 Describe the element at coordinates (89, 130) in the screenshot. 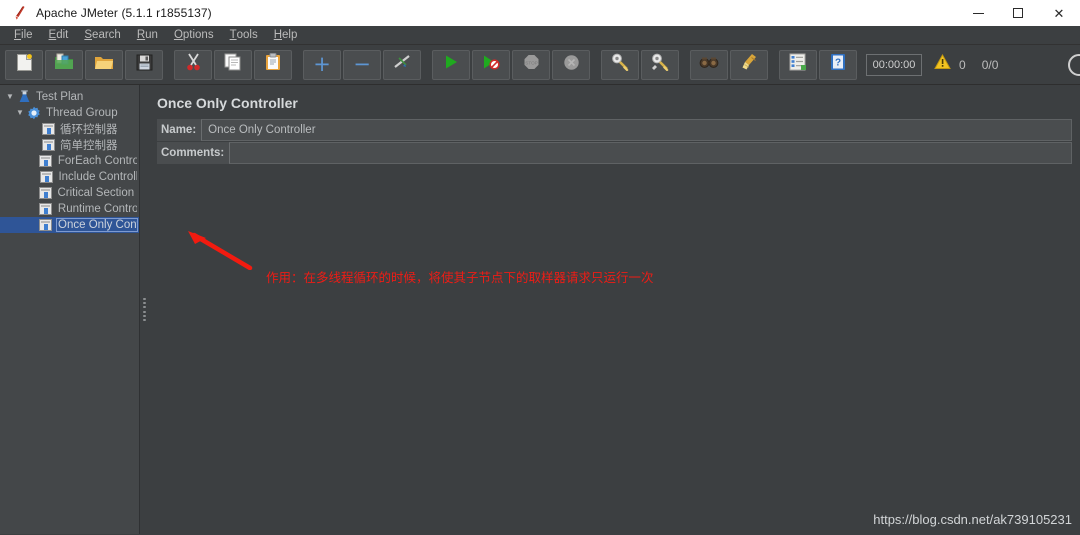

I see `tree-item-label: 循环控制器` at that location.